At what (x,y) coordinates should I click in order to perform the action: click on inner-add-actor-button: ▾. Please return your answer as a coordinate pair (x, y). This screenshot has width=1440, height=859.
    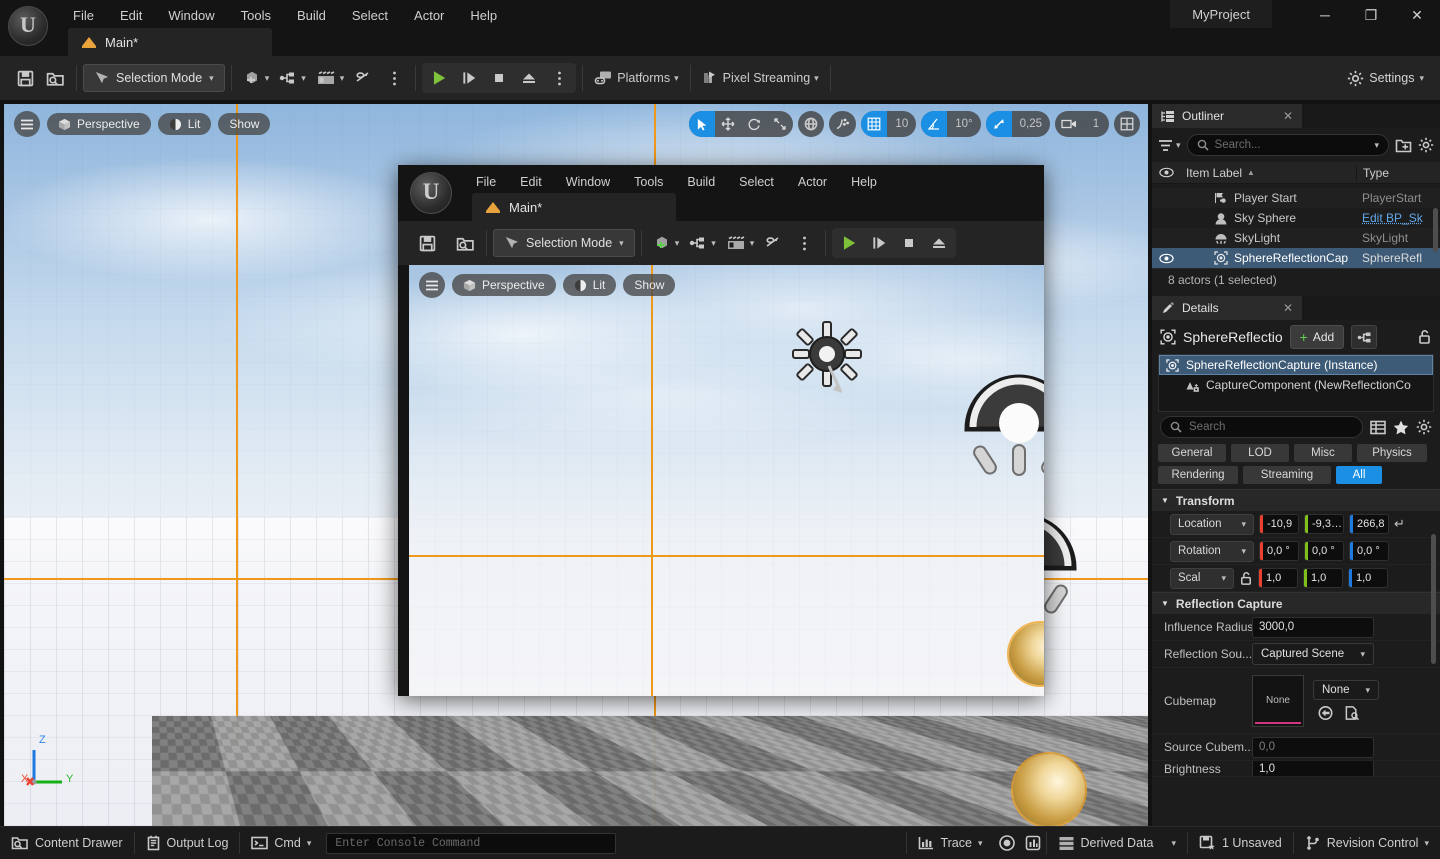
    Looking at the image, I should click on (666, 243).